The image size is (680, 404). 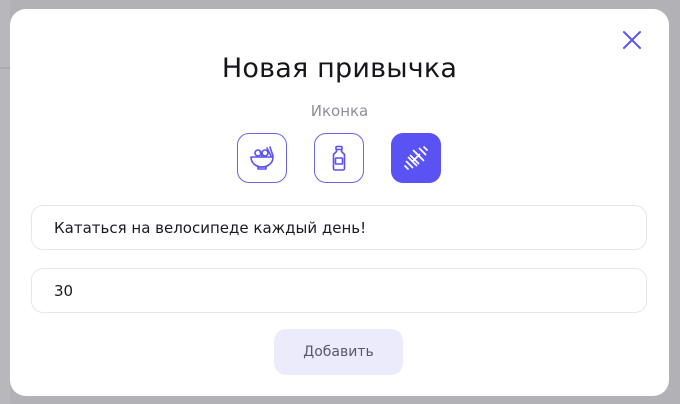 I want to click on icon-option-water-bottle, so click(x=339, y=158).